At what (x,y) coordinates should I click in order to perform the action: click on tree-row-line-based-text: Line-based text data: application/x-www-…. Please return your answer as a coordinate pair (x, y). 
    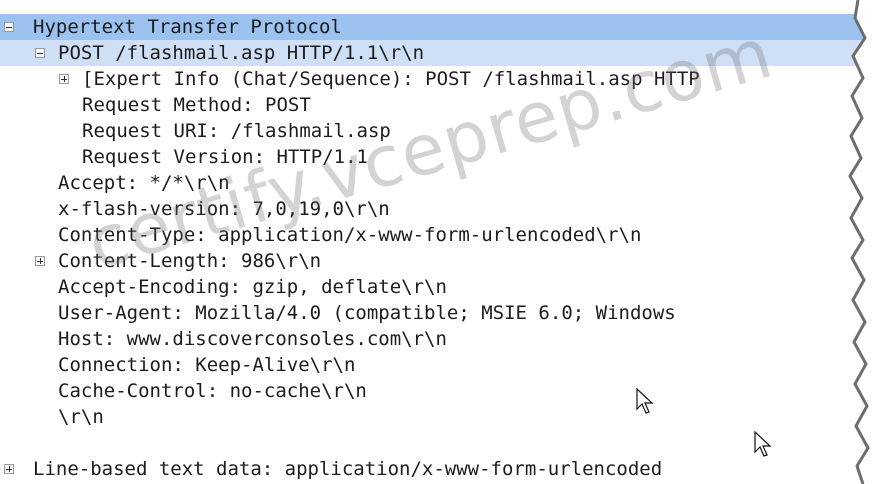
    Looking at the image, I should click on (437, 469).